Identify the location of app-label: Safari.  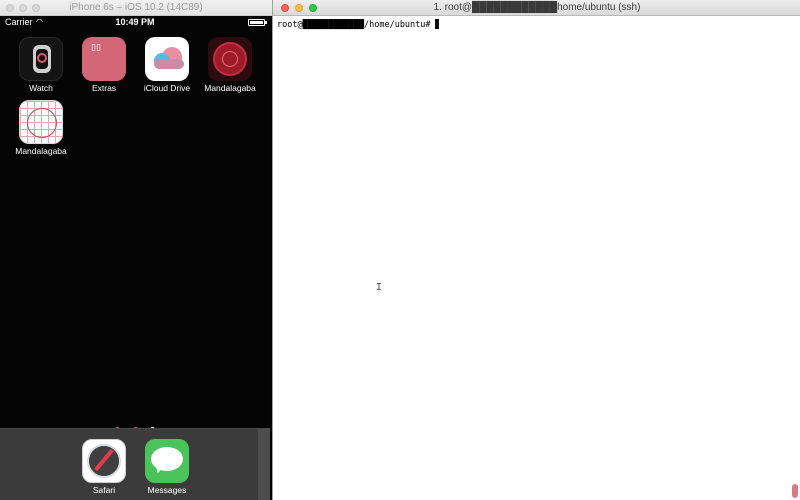
(104, 490).